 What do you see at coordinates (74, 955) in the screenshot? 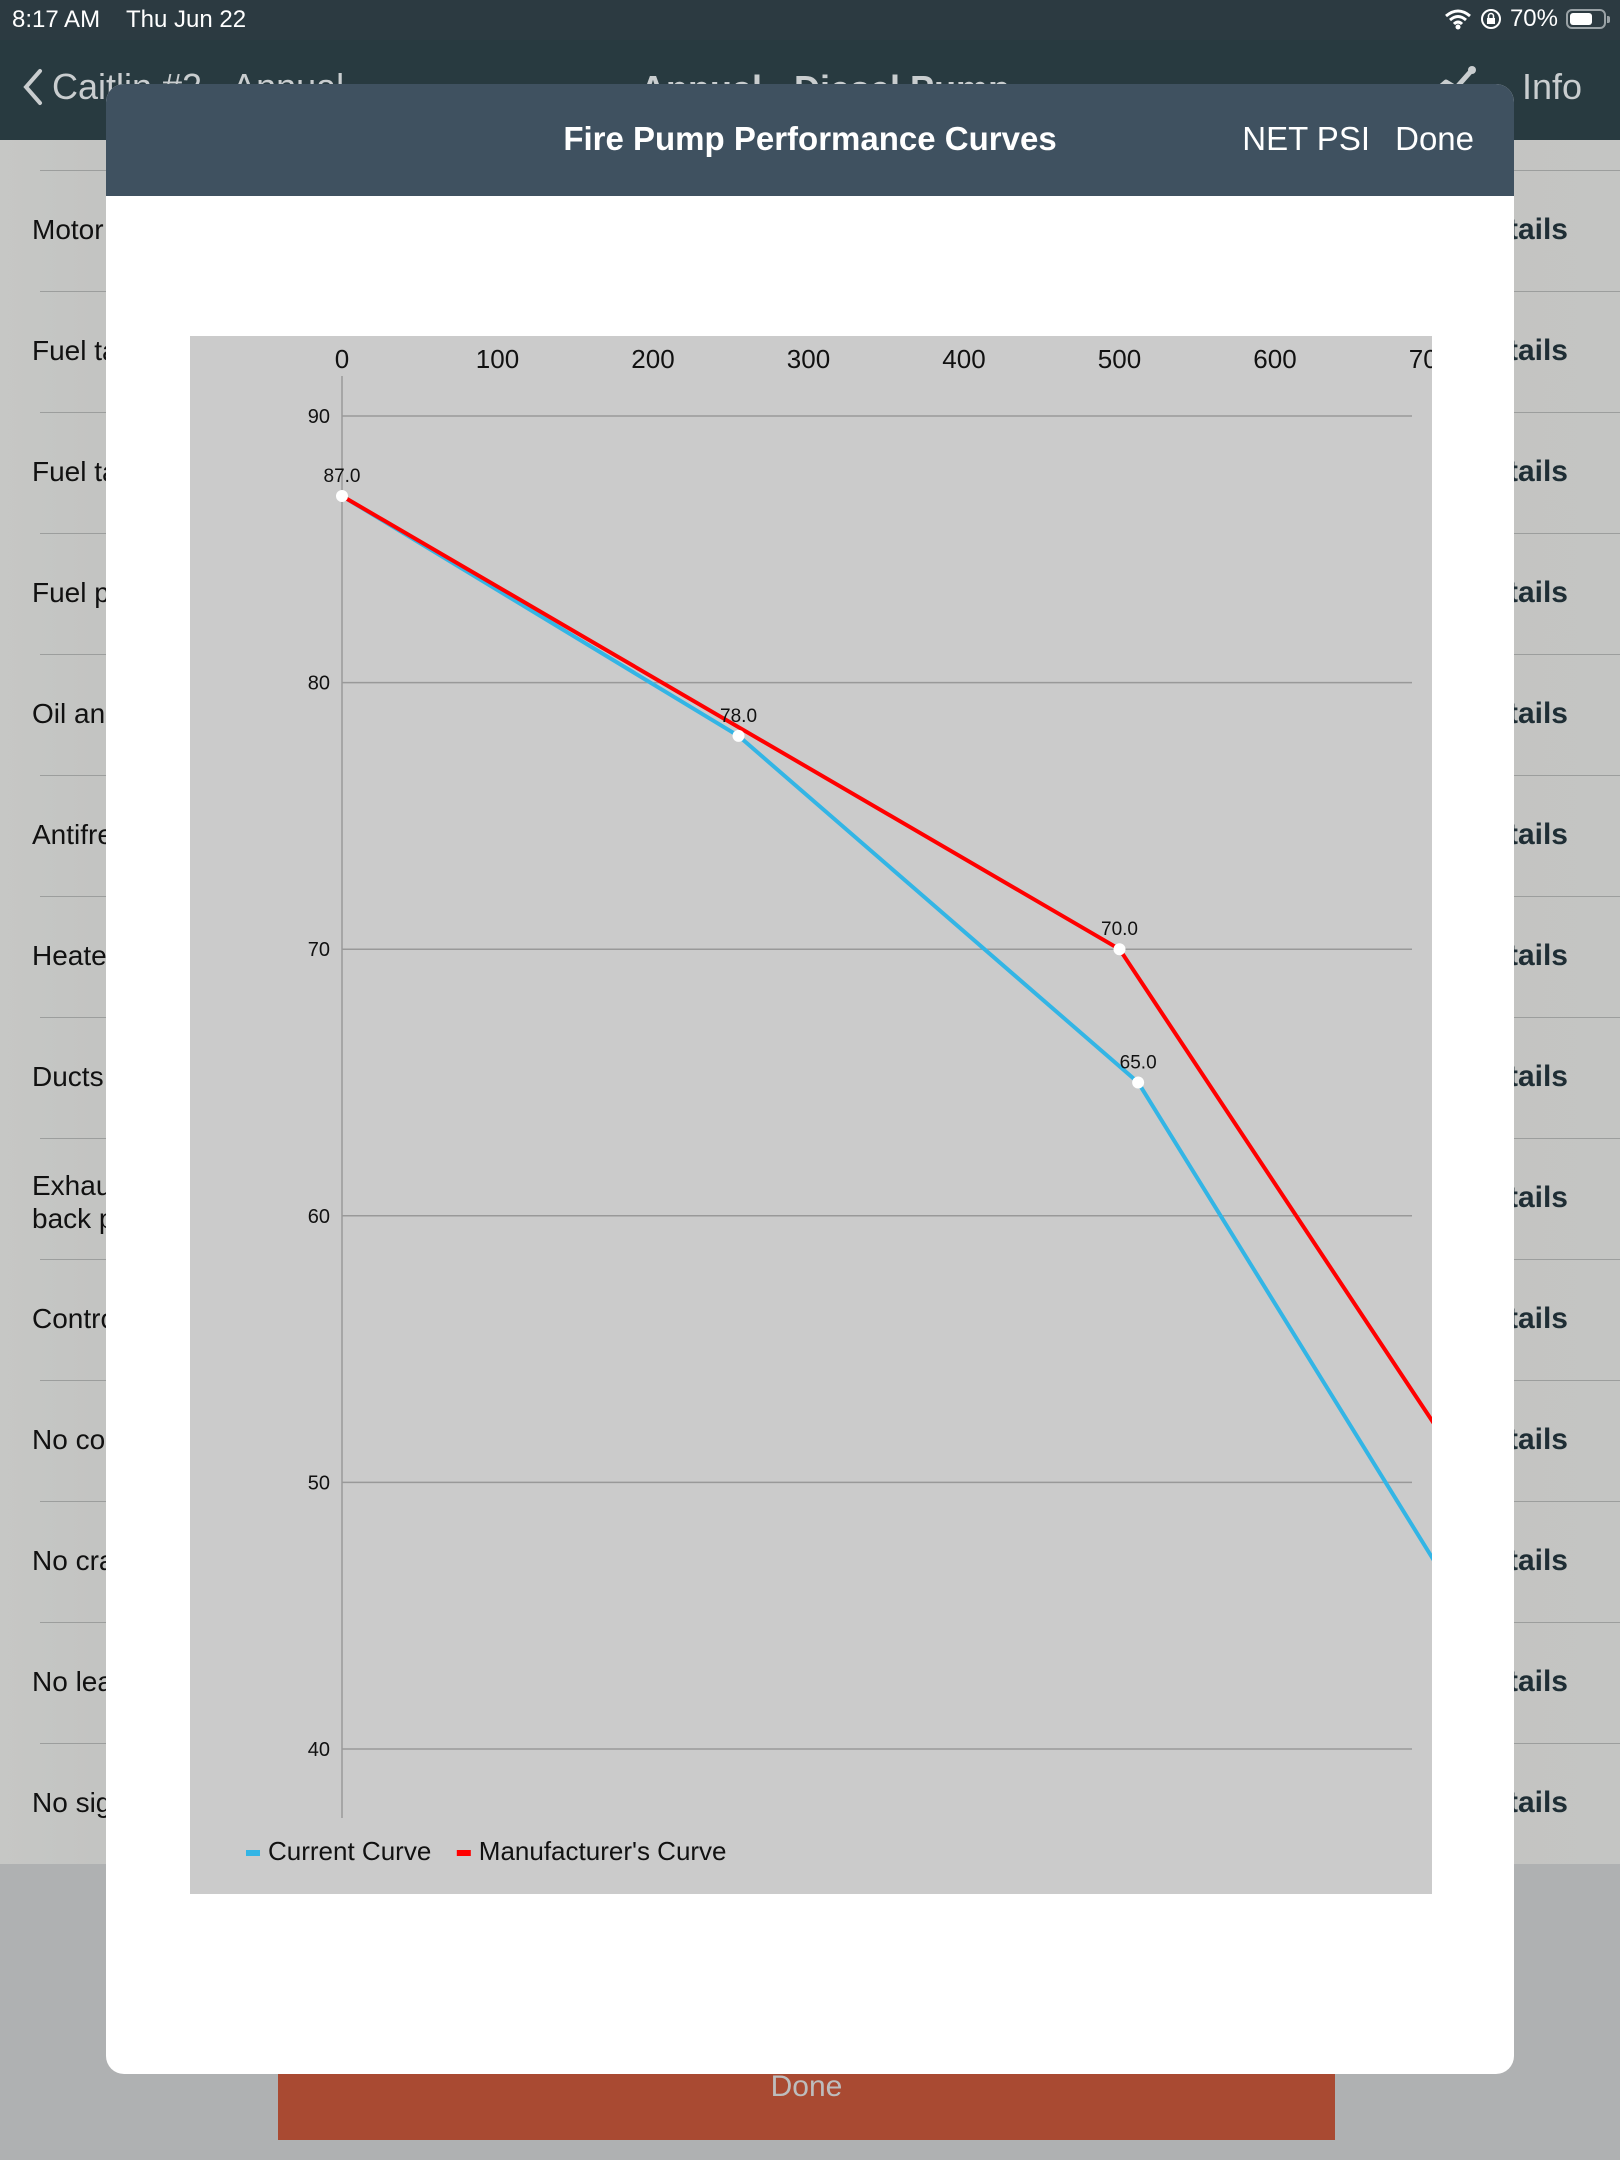
I see `checklist-row-label: Heater` at bounding box center [74, 955].